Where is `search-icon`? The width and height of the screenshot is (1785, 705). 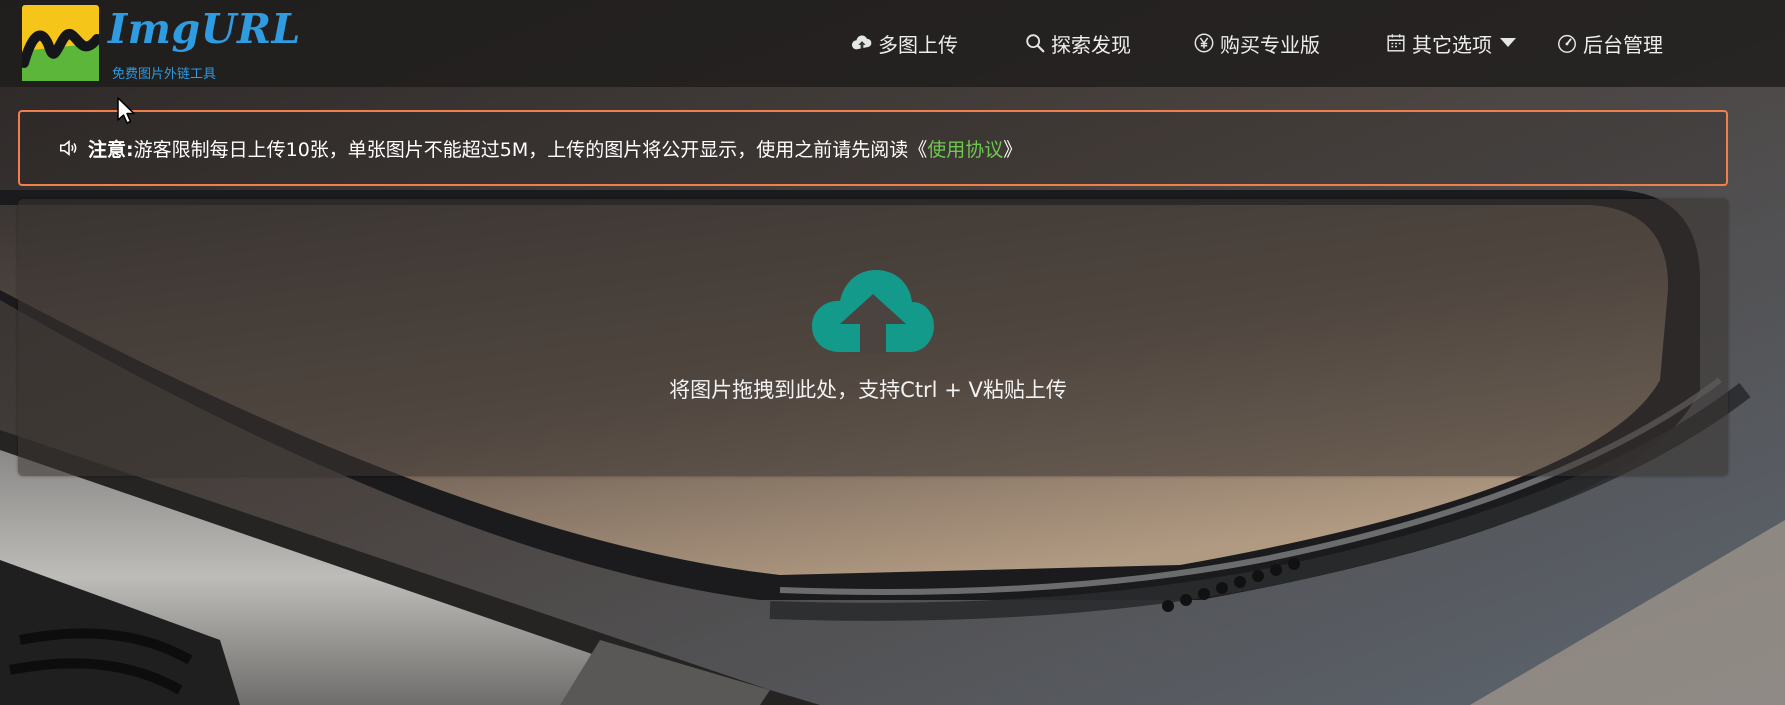
search-icon is located at coordinates (1035, 43).